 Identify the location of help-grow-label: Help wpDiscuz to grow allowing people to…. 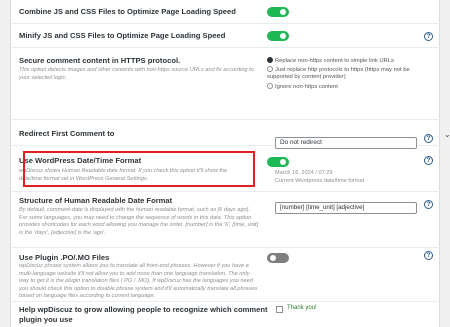
(143, 314).